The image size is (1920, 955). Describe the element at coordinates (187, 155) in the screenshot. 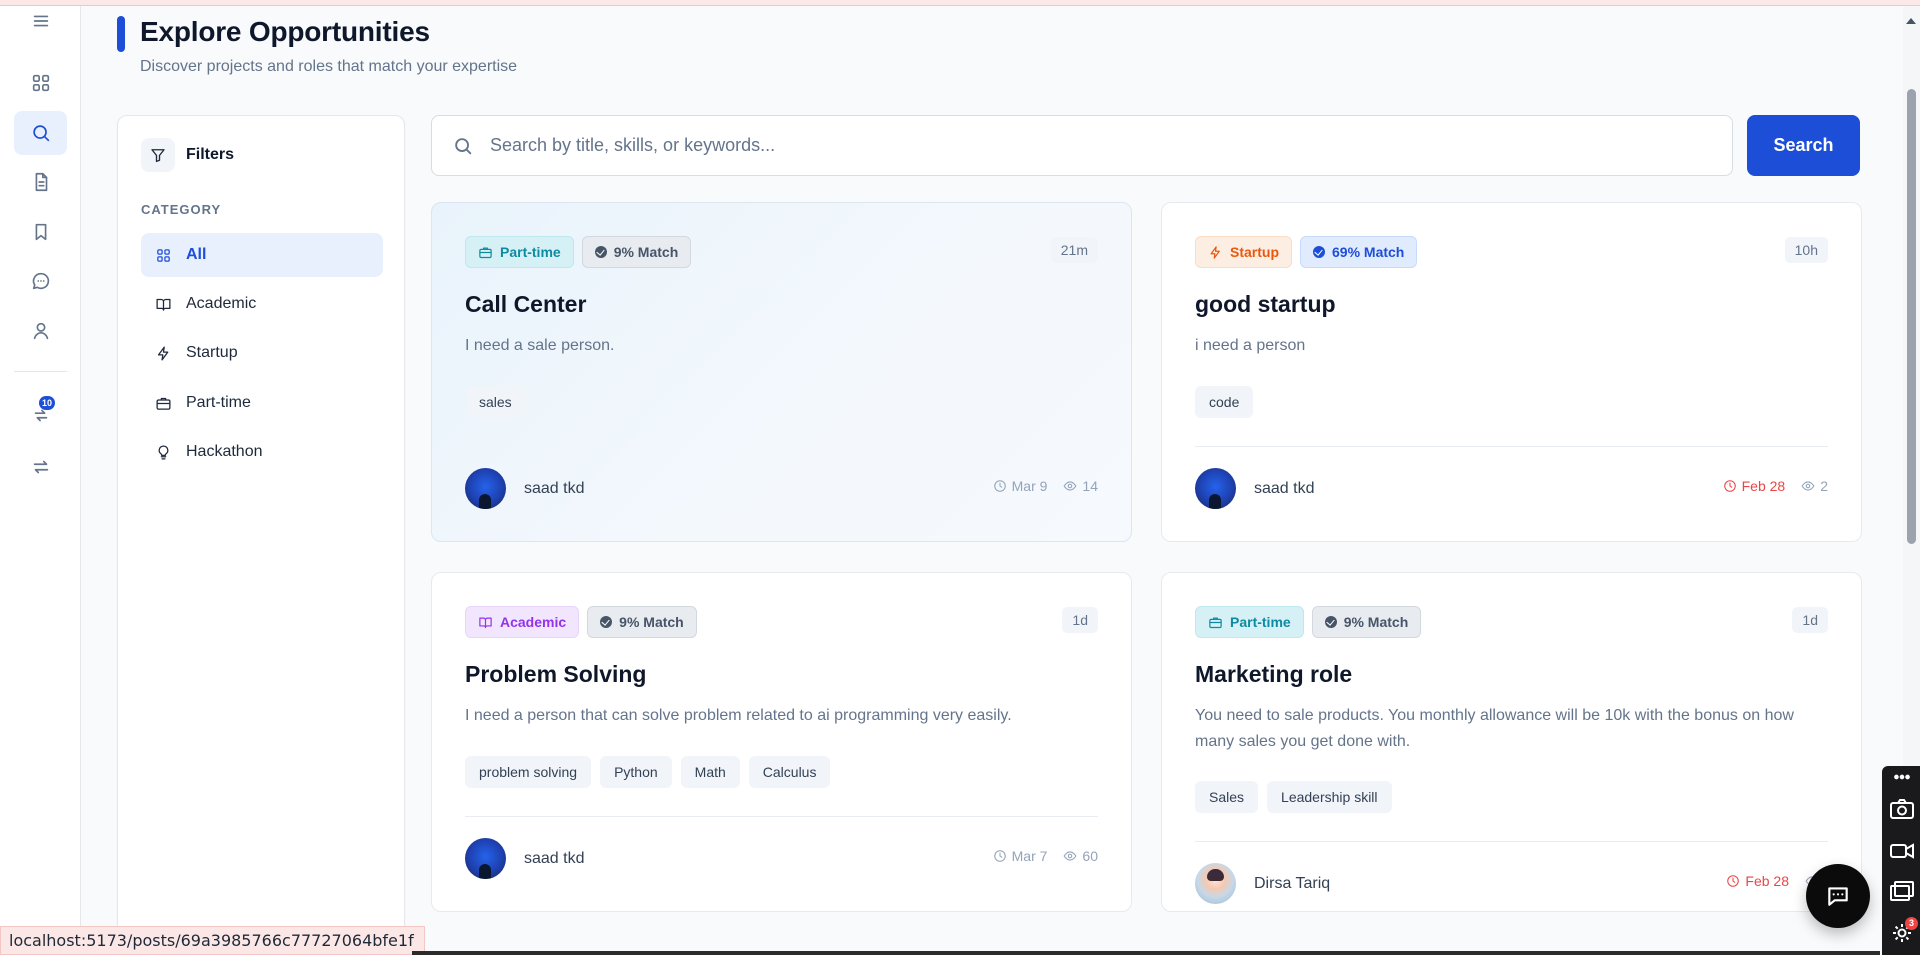

I see `filters-header: Filters` at that location.